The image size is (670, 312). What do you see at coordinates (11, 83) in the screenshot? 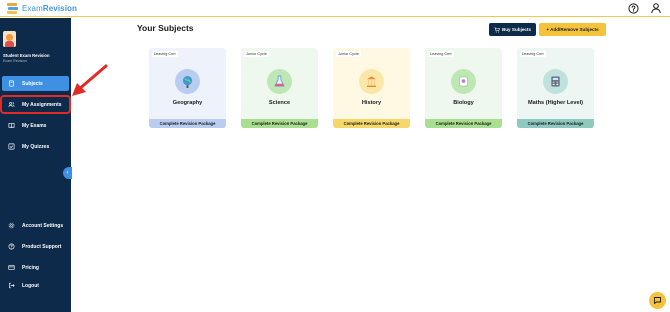
I see `book-icon` at bounding box center [11, 83].